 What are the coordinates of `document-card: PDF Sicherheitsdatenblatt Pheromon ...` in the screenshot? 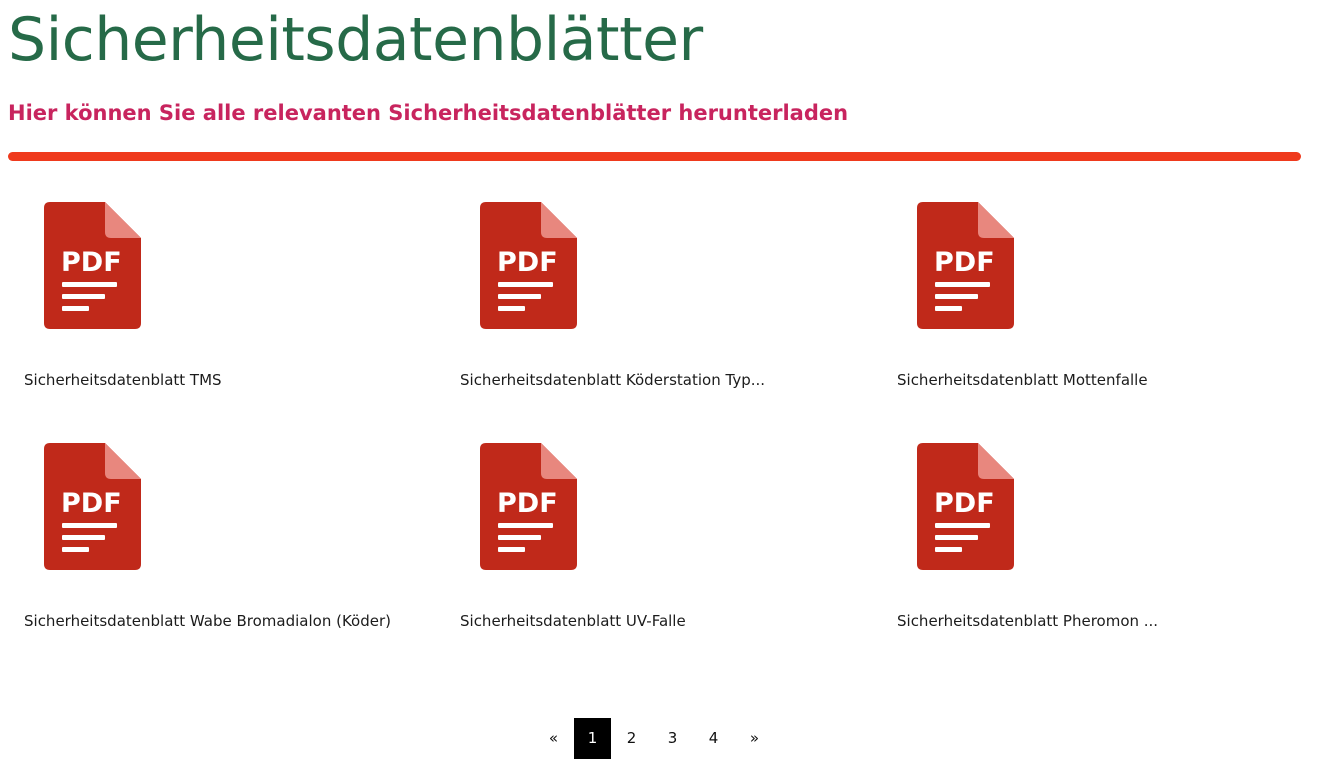 It's located at (1097, 558).